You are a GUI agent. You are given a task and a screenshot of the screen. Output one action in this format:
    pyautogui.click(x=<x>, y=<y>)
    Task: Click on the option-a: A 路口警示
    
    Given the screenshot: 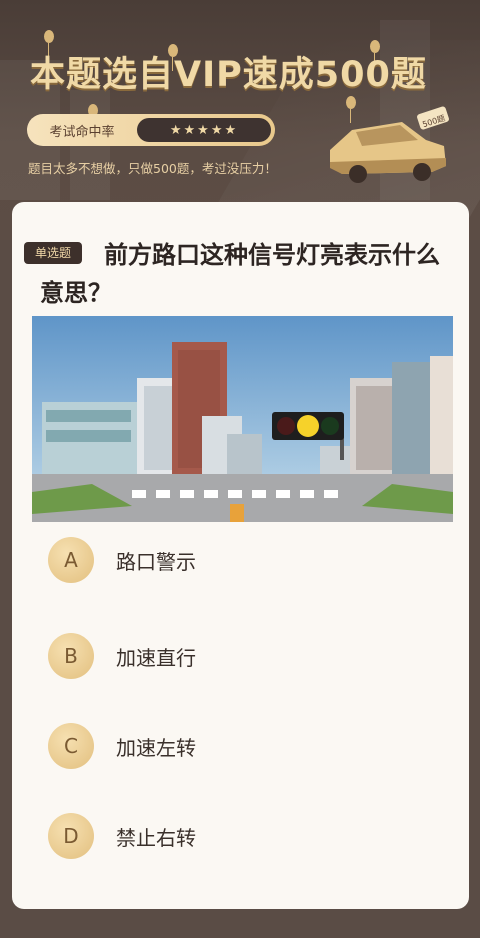 What is the action you would take?
    pyautogui.click(x=238, y=560)
    